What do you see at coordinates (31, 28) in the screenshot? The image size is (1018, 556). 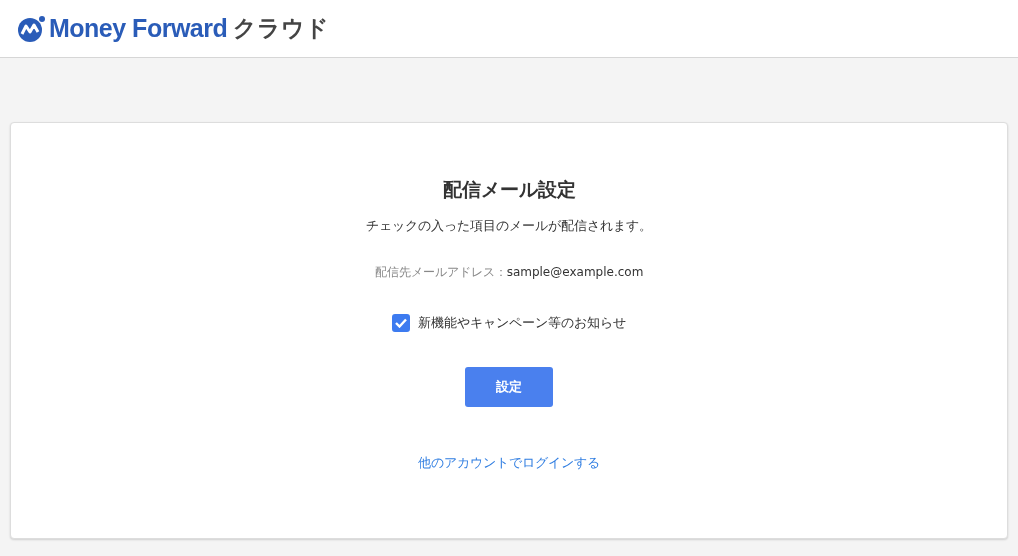 I see `logo-icon` at bounding box center [31, 28].